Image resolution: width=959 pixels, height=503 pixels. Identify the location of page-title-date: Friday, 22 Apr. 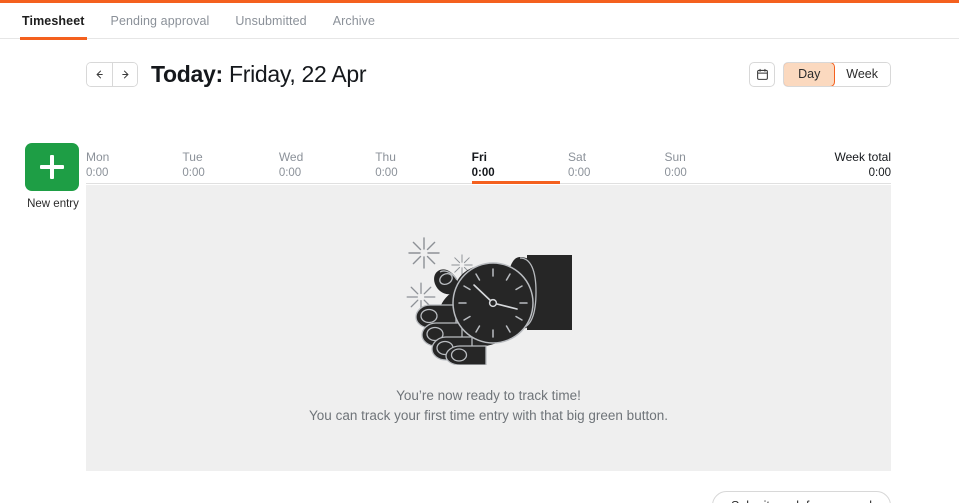
(297, 73).